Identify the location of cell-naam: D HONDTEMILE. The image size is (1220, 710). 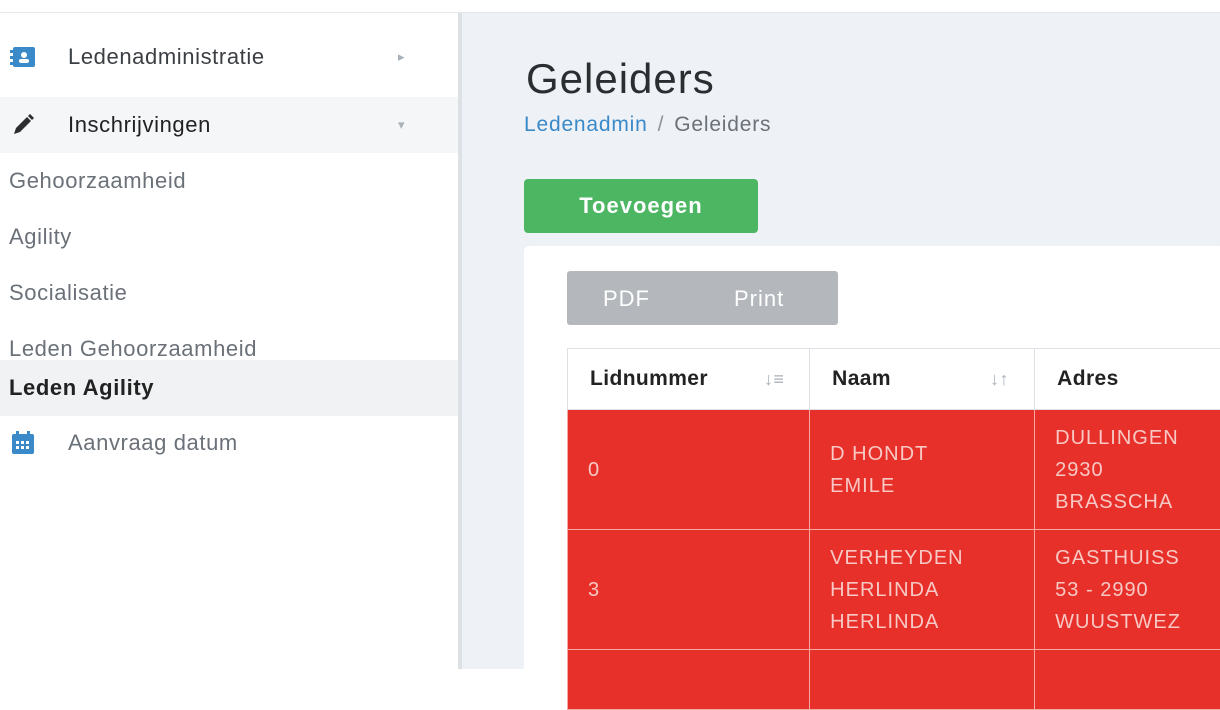
(922, 470).